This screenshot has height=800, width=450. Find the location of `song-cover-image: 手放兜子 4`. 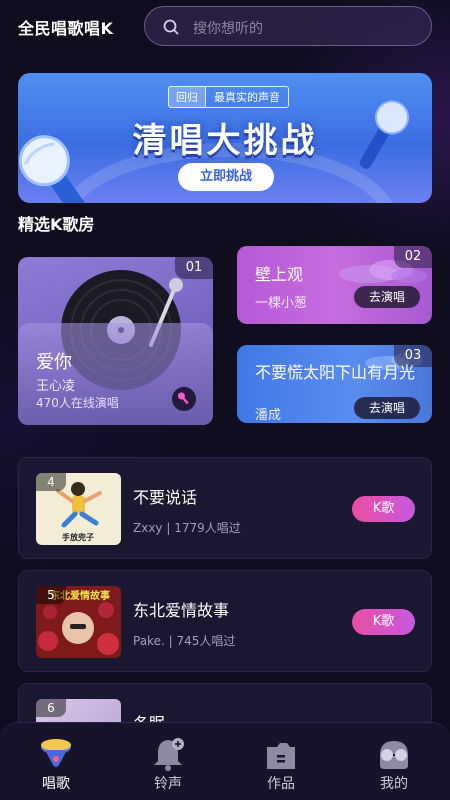

song-cover-image: 手放兜子 4 is located at coordinates (78, 509).